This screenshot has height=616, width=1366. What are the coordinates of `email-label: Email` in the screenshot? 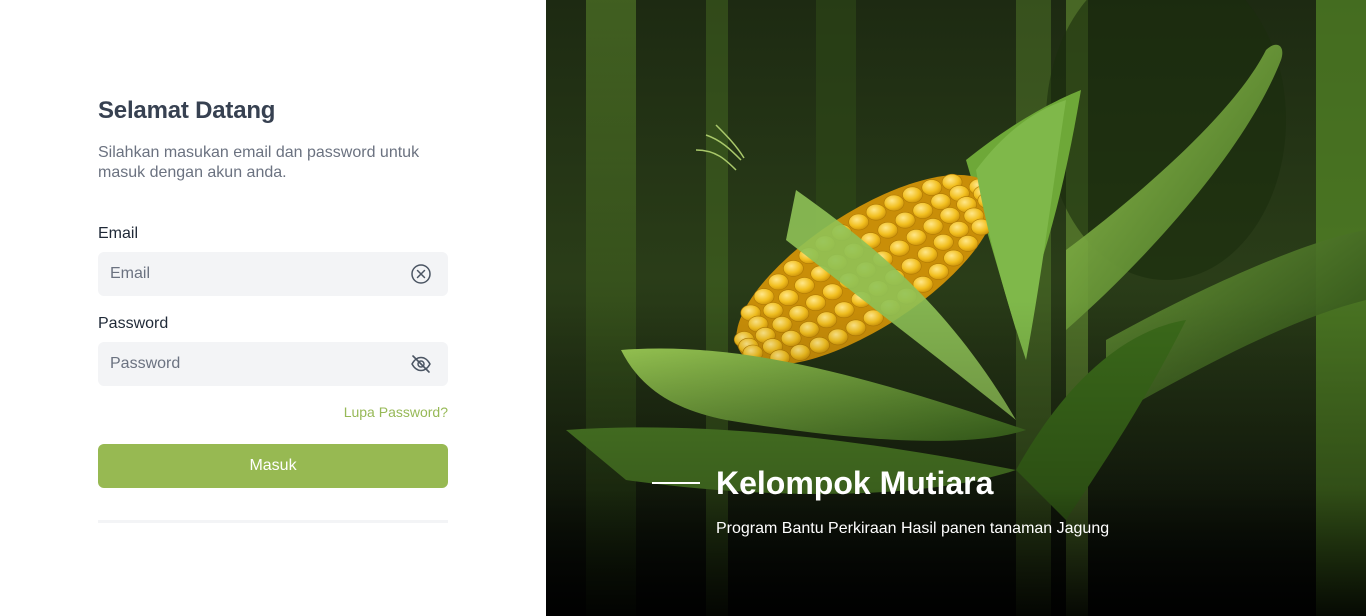 It's located at (118, 233).